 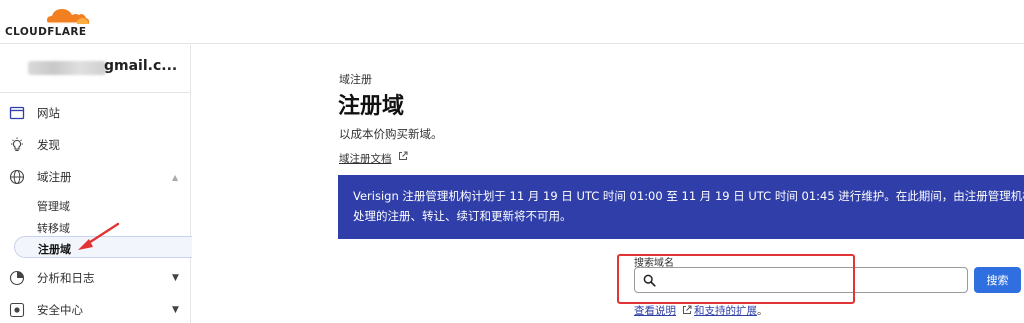 What do you see at coordinates (17, 278) in the screenshot?
I see `chart-clock-icon` at bounding box center [17, 278].